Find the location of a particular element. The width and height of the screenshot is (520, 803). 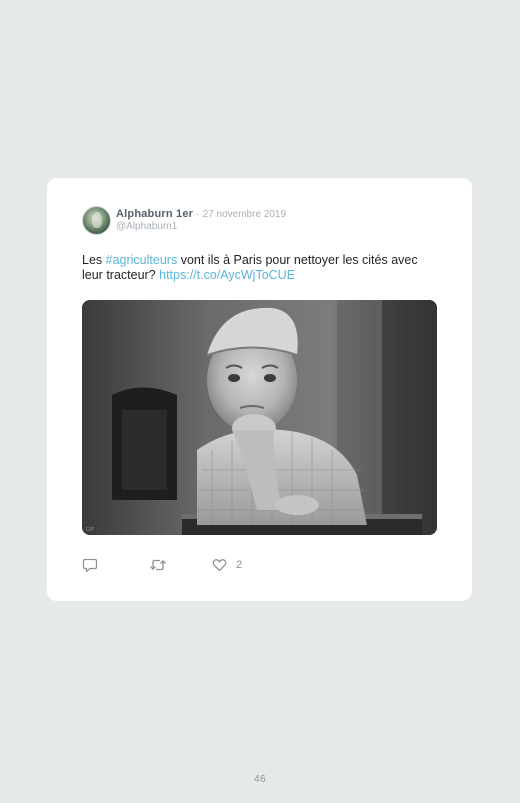

svg-text: GIF is located at coordinates (90, 530).